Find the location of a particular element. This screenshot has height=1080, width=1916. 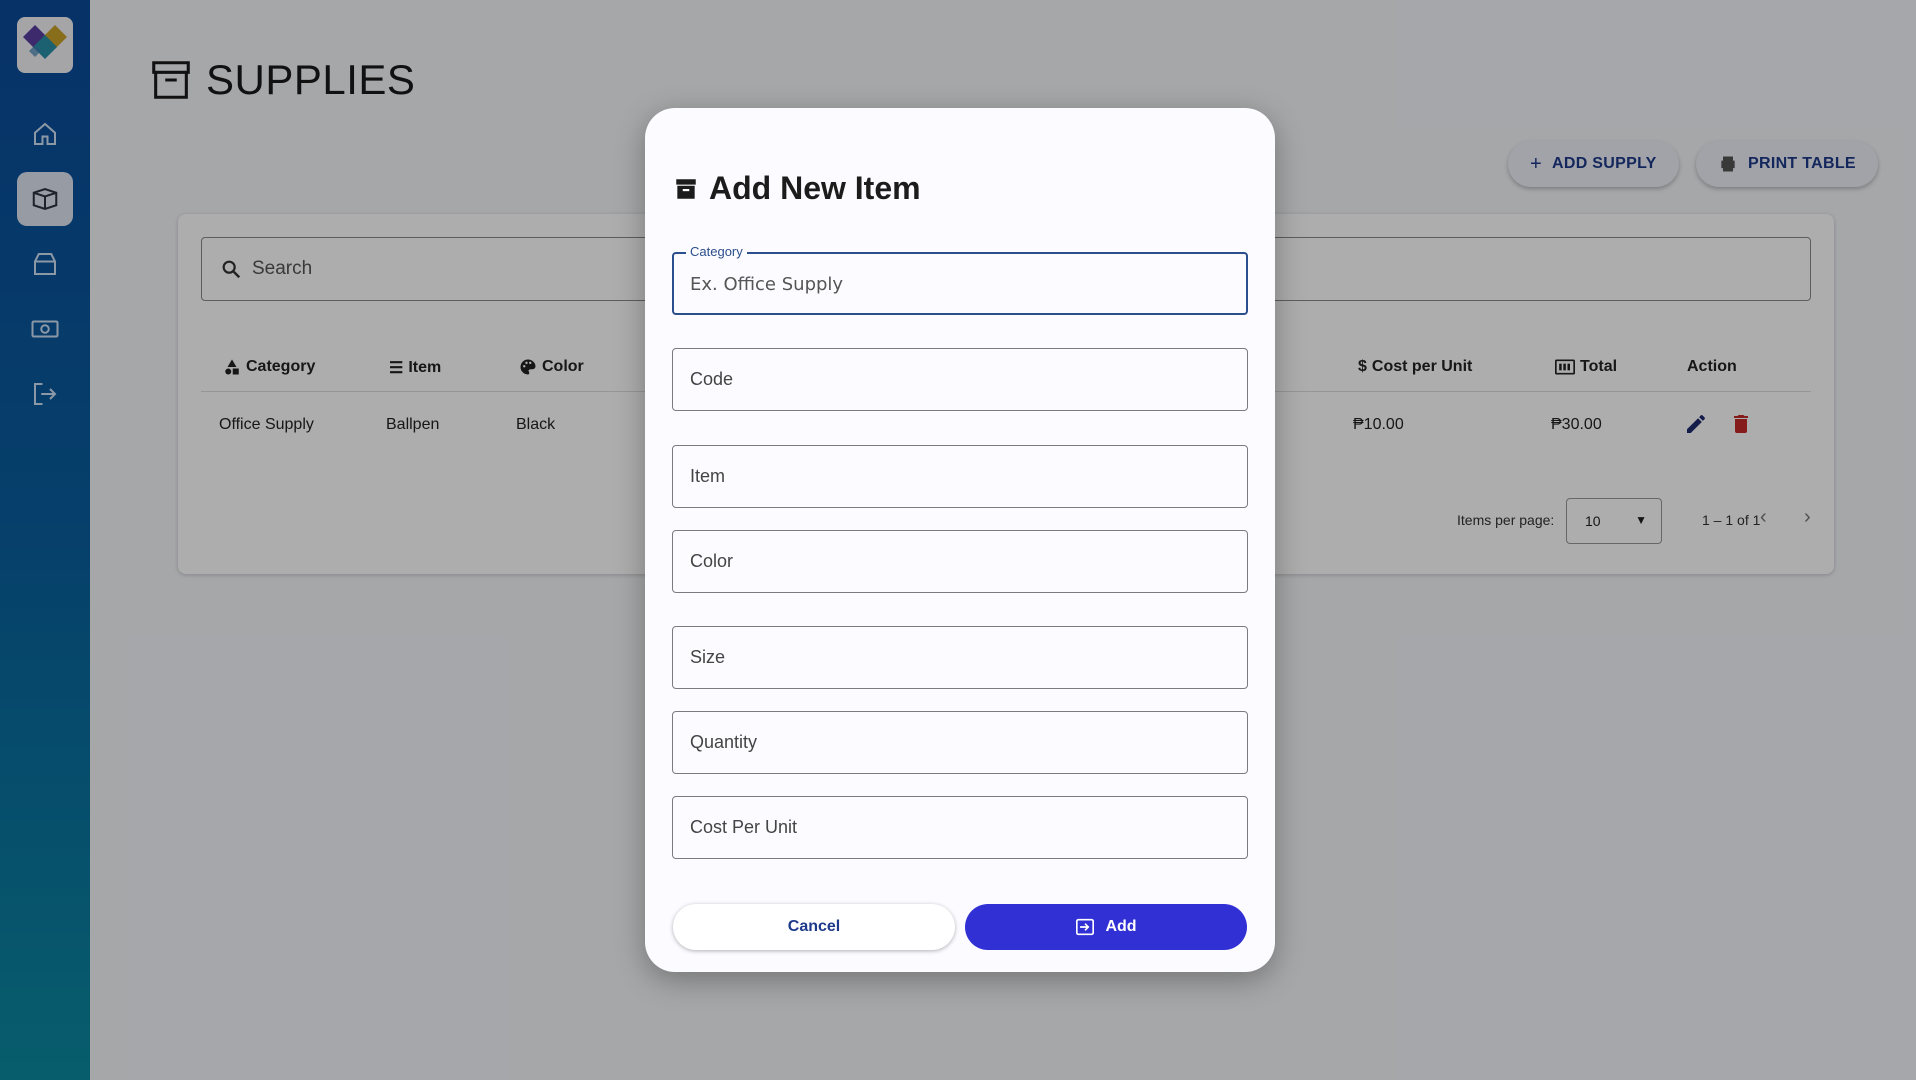

add-button: Add is located at coordinates (1106, 927).